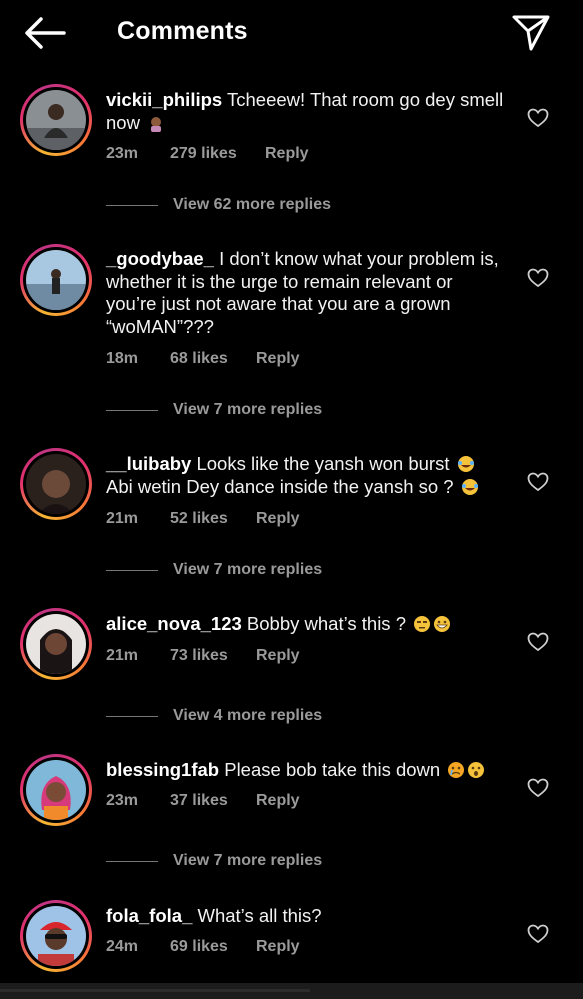  I want to click on comment-username: fola_fola_, so click(149, 915).